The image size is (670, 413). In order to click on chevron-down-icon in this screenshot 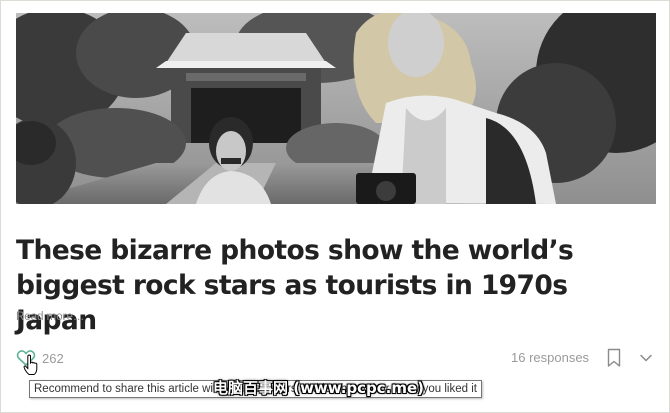, I will do `click(646, 358)`.